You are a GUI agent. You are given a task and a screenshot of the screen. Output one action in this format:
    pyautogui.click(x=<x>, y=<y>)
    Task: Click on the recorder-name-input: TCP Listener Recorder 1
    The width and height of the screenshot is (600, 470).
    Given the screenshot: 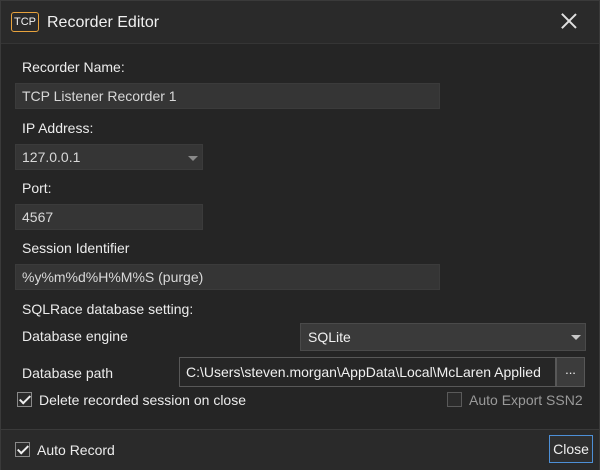 What is the action you would take?
    pyautogui.click(x=227, y=96)
    